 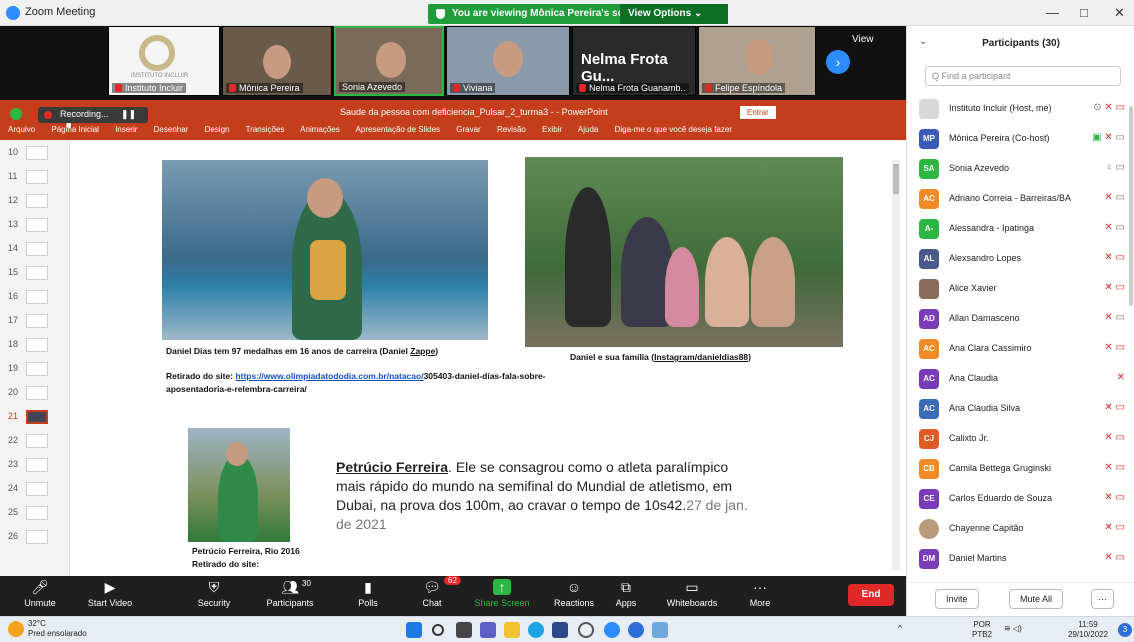 What do you see at coordinates (290, 593) in the screenshot?
I see `participants-button: 👥︎ Participants` at bounding box center [290, 593].